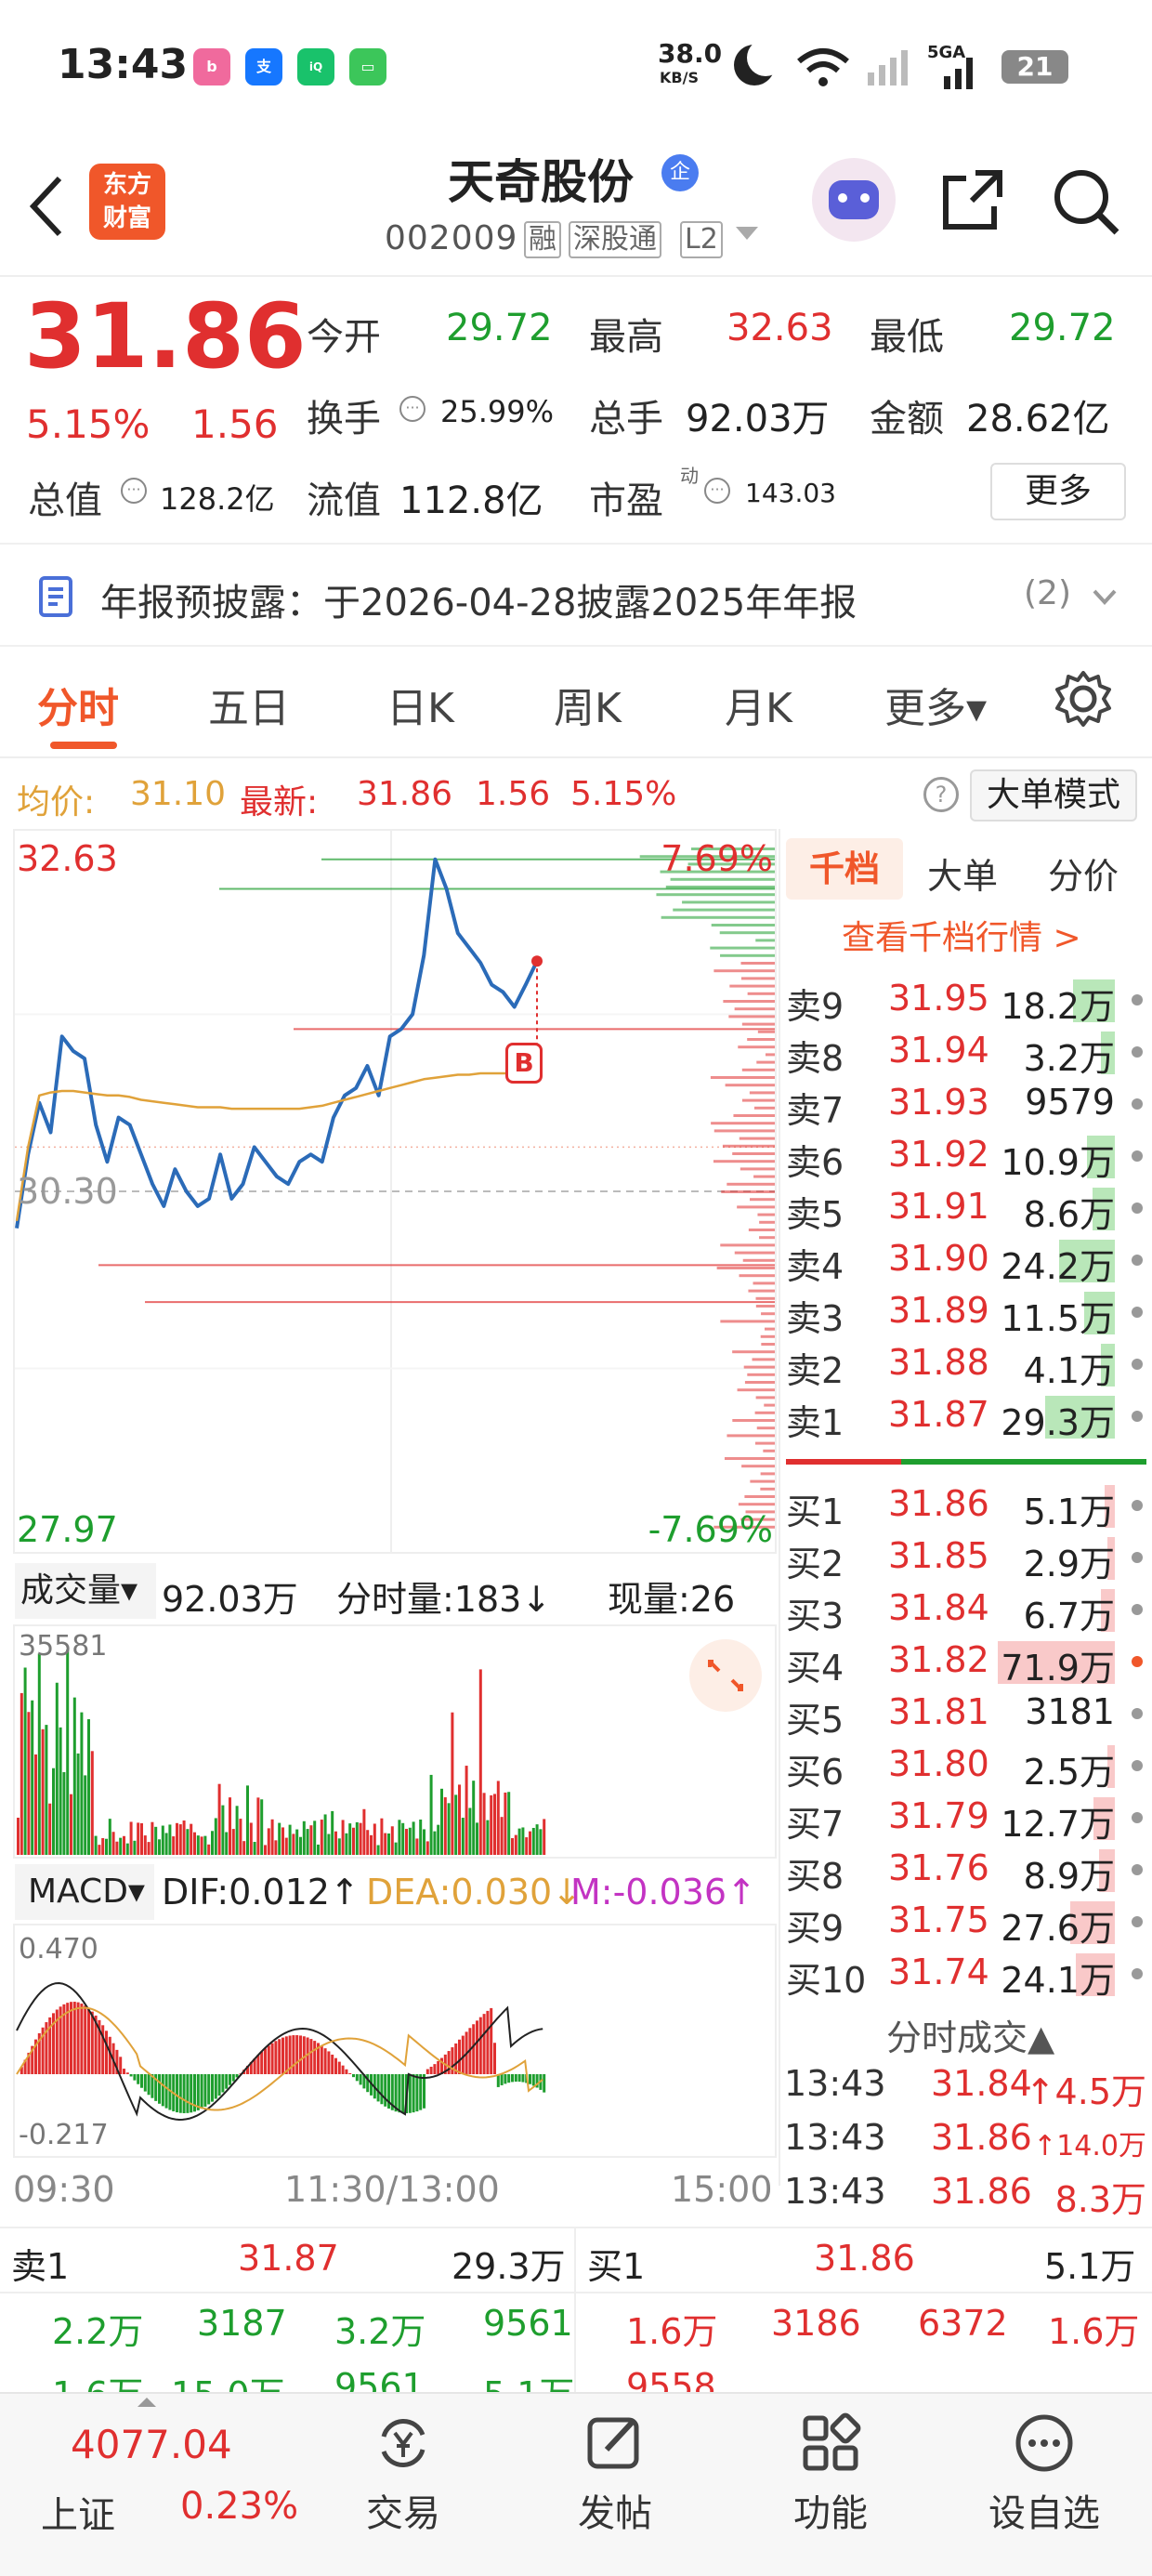 The width and height of the screenshot is (1152, 2576). I want to click on buy-row: 买10 31.74 24.1万, so click(968, 1973).